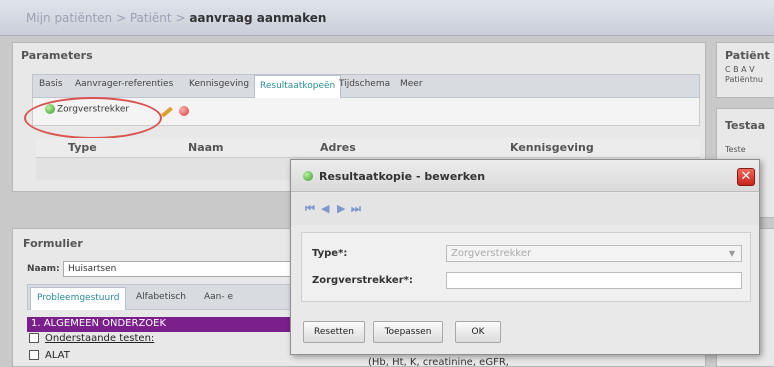 The height and width of the screenshot is (367, 774). Describe the element at coordinates (356, 209) in the screenshot. I see `last-record-icon: ⏭` at that location.